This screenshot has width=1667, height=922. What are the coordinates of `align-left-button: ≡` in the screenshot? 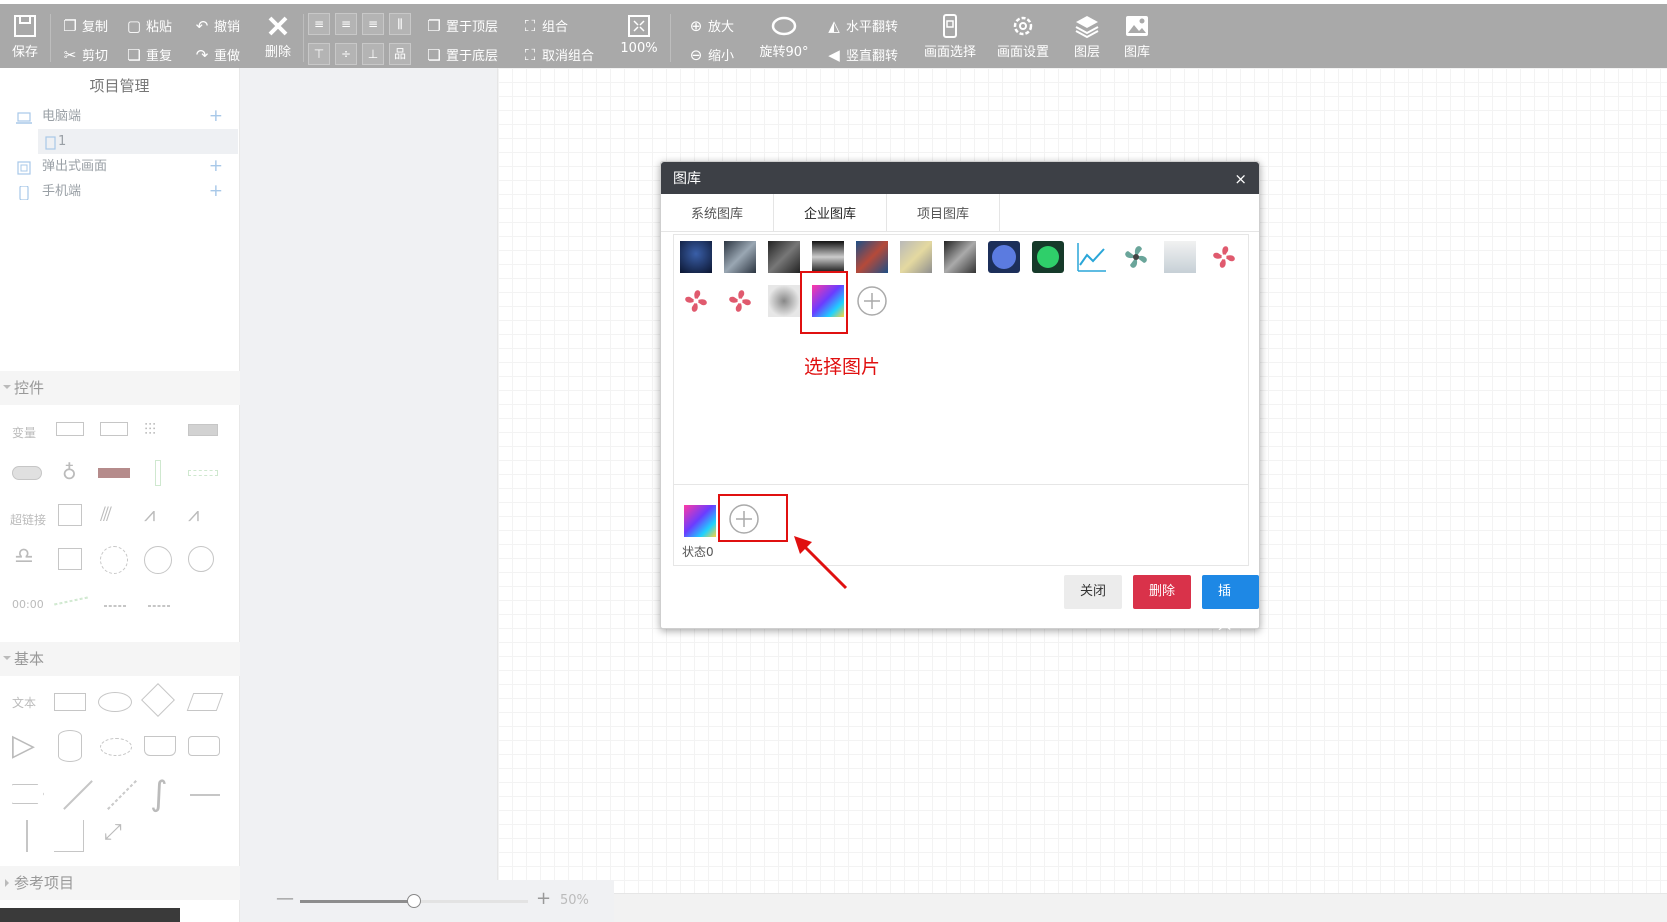 It's located at (319, 24).